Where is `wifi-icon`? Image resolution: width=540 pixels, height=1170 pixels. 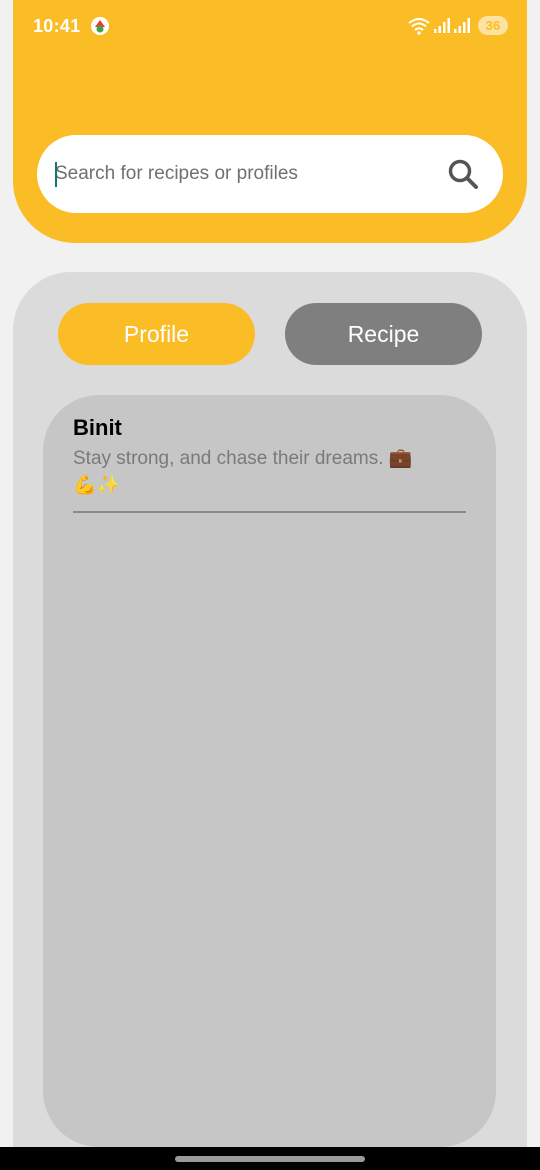 wifi-icon is located at coordinates (419, 26).